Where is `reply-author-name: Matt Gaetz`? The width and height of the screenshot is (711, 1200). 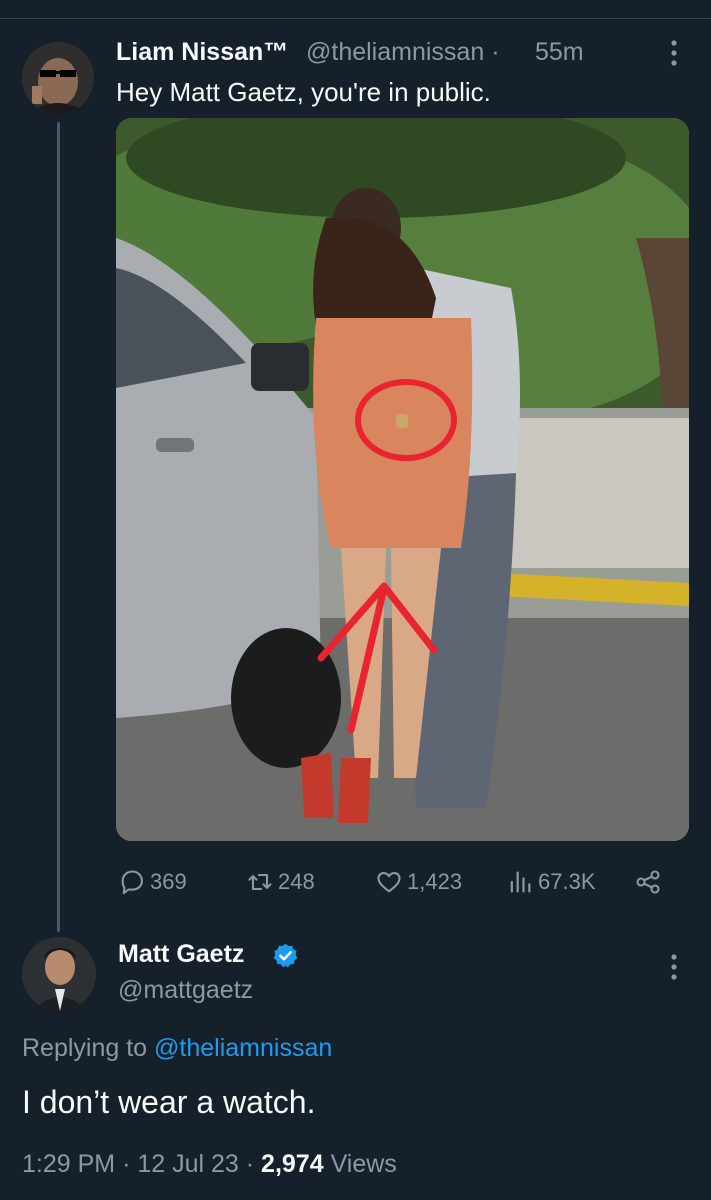 reply-author-name: Matt Gaetz is located at coordinates (181, 954).